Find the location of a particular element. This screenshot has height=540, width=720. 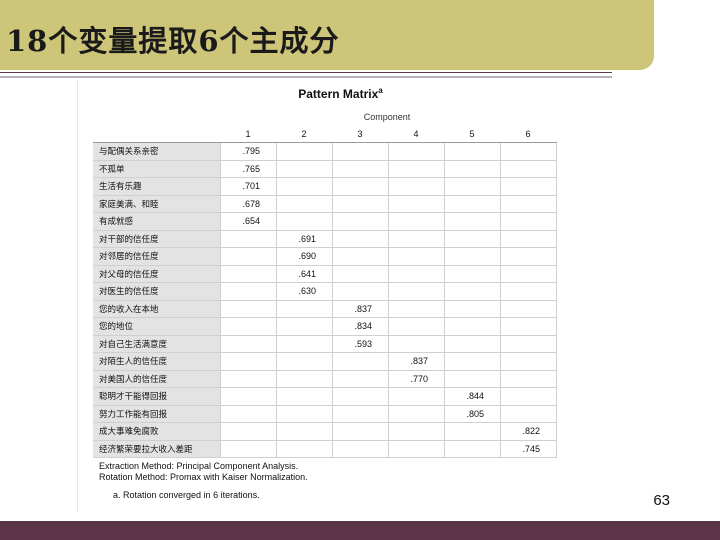

row-label: 生活有乐趣 is located at coordinates (157, 186).